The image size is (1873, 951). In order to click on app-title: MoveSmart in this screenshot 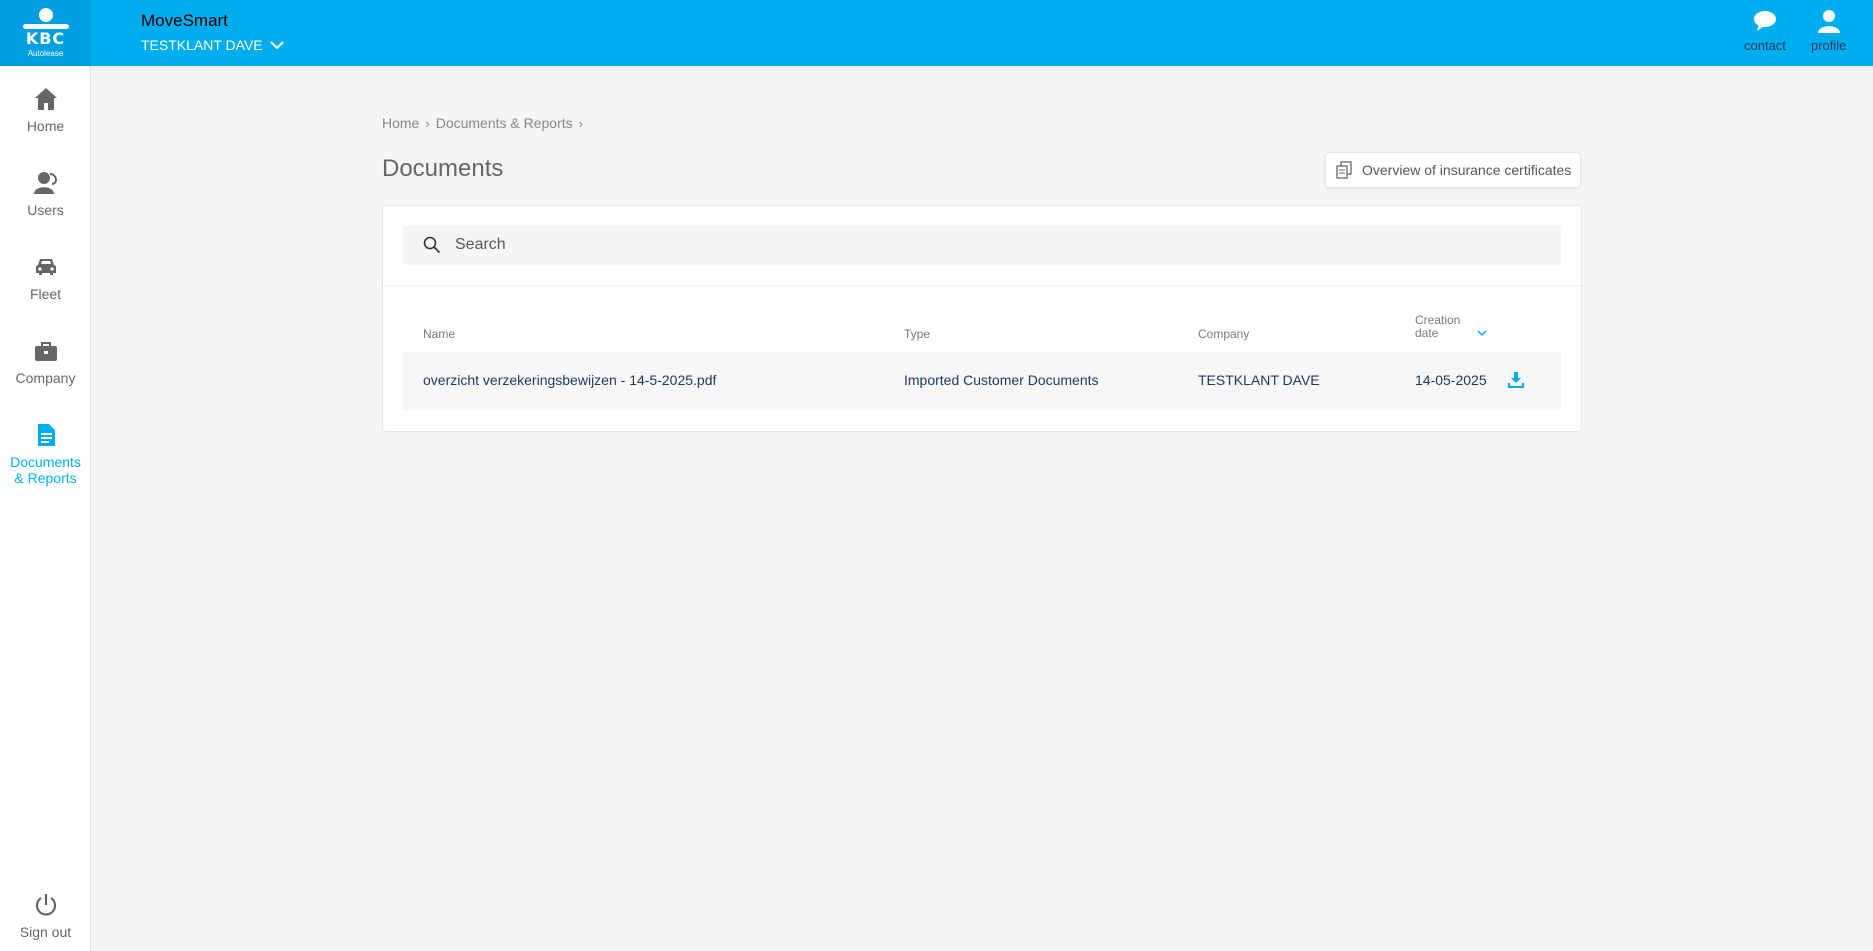, I will do `click(184, 20)`.